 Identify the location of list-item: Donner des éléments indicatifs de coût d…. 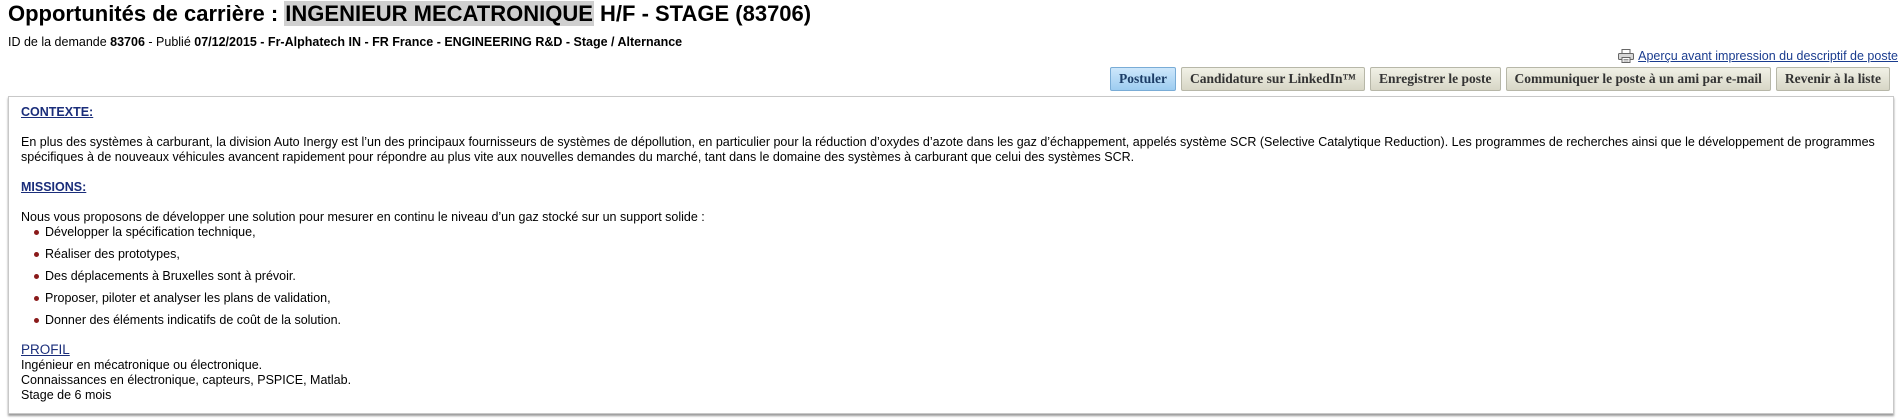
(957, 320).